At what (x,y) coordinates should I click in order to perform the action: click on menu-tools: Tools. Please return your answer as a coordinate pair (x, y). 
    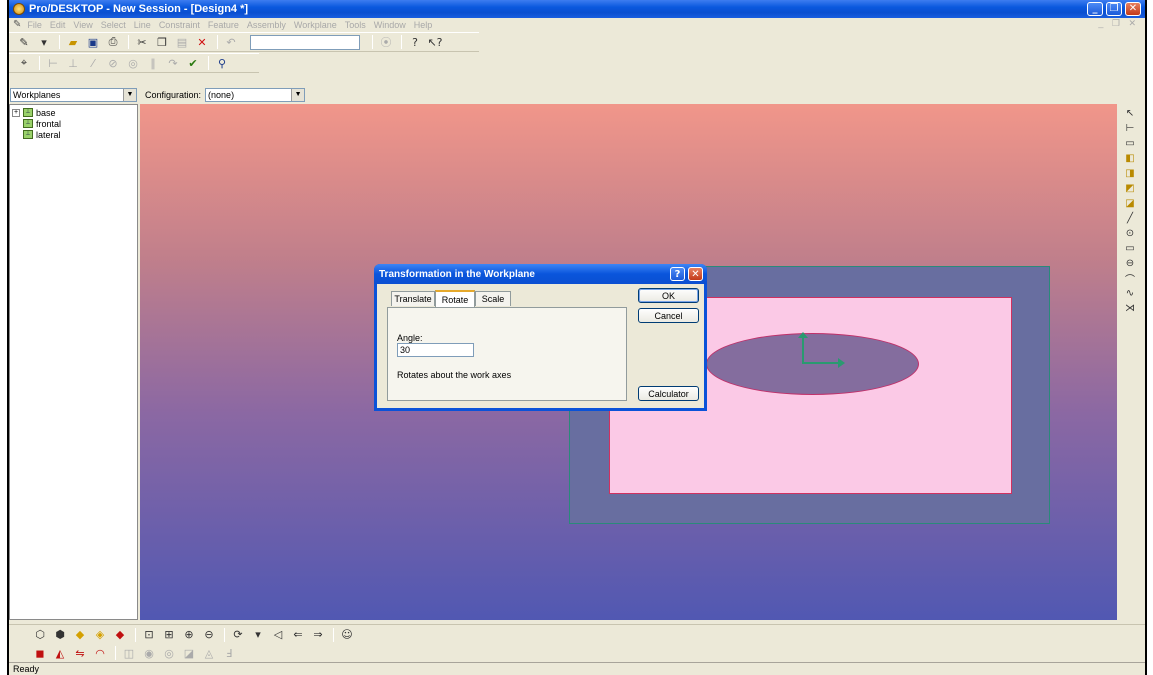
    Looking at the image, I should click on (355, 25).